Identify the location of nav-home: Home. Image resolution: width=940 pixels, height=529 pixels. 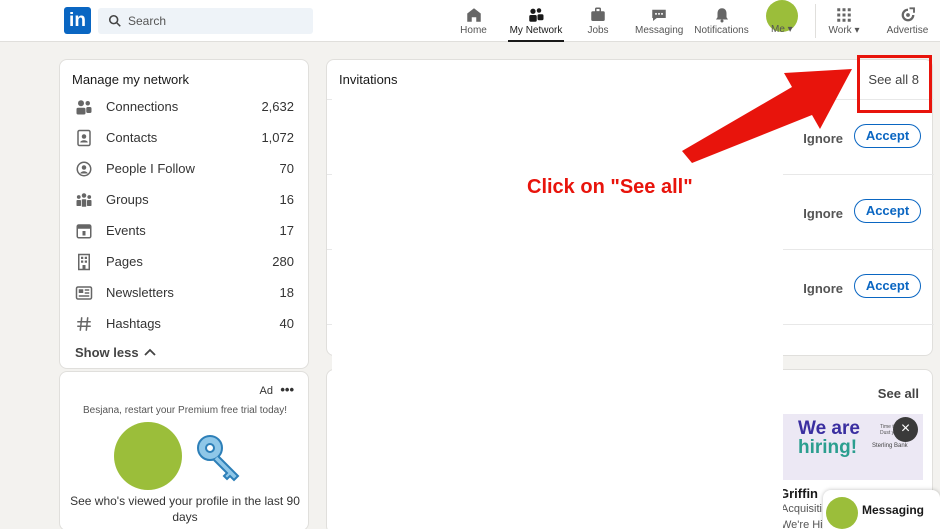
(473, 22).